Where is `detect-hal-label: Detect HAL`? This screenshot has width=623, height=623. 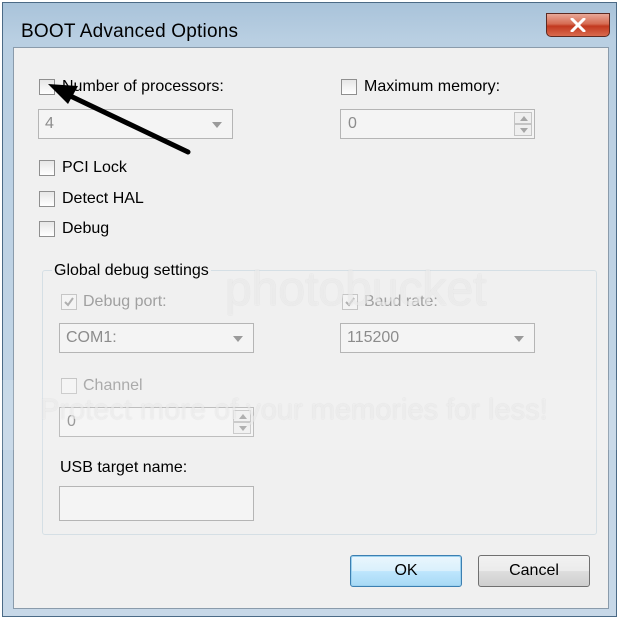
detect-hal-label: Detect HAL is located at coordinates (103, 198).